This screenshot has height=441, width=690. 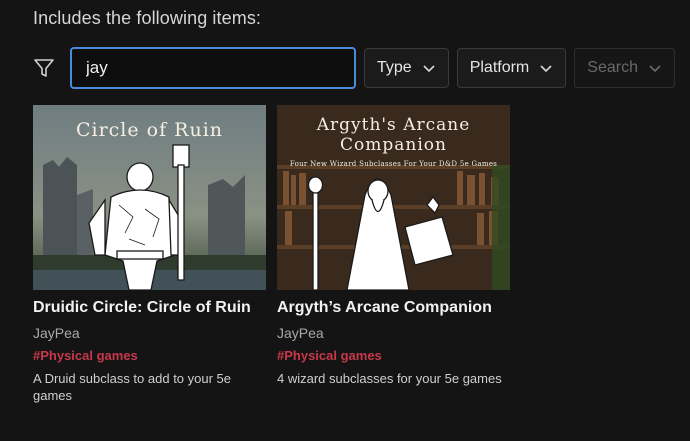 I want to click on filter-bar: Type Platform Search, so click(x=354, y=68).